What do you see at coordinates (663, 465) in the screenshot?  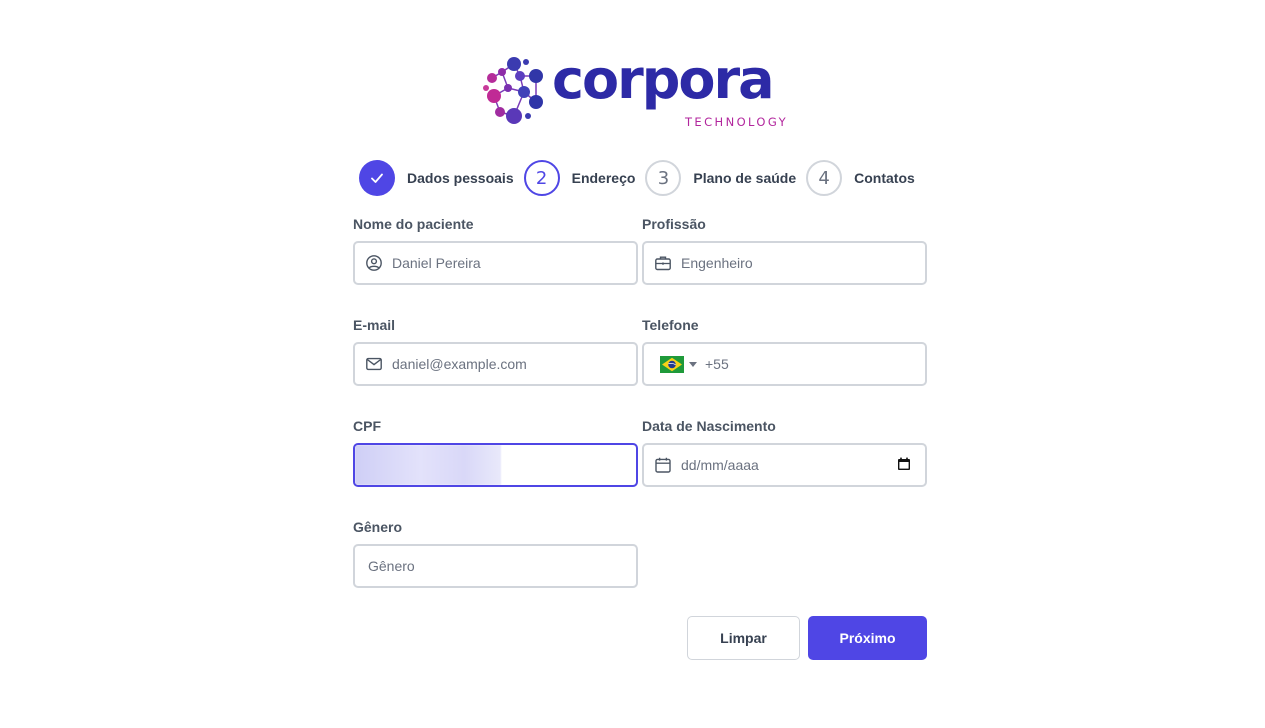 I see `calendar-icon` at bounding box center [663, 465].